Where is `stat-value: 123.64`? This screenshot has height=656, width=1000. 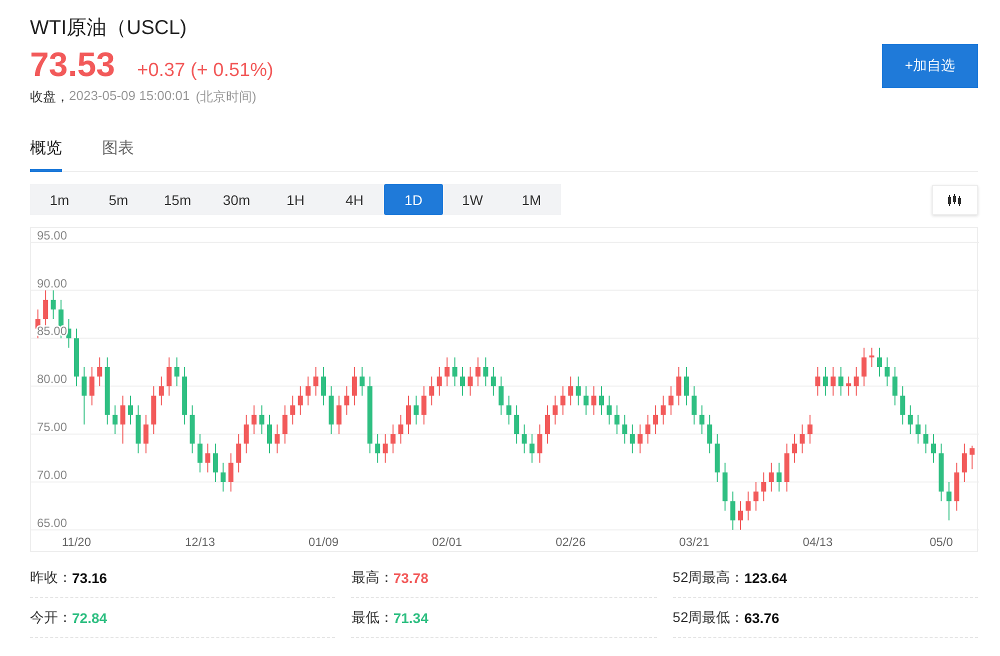 stat-value: 123.64 is located at coordinates (766, 578).